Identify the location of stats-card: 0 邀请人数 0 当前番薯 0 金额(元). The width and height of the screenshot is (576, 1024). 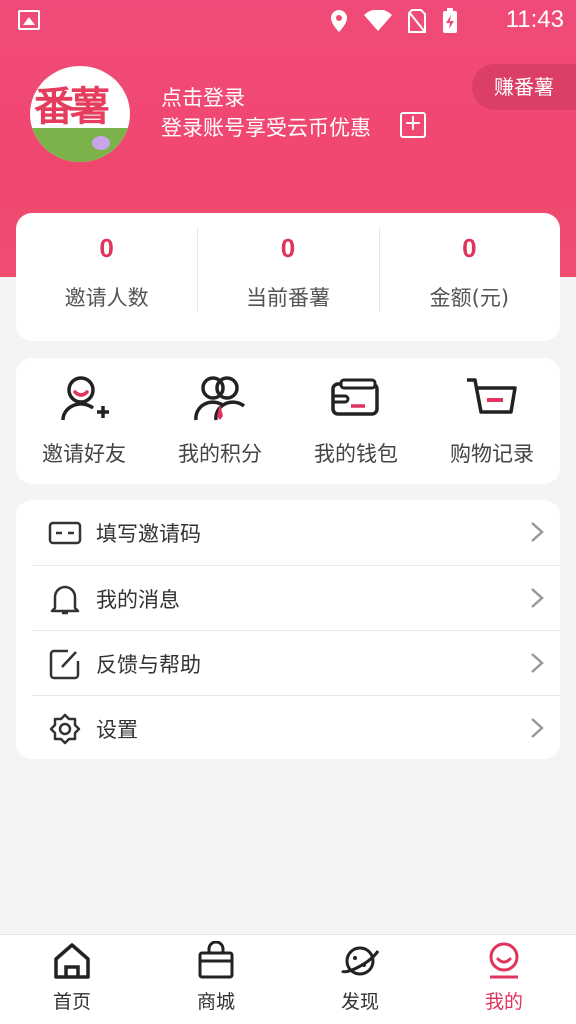
(288, 277).